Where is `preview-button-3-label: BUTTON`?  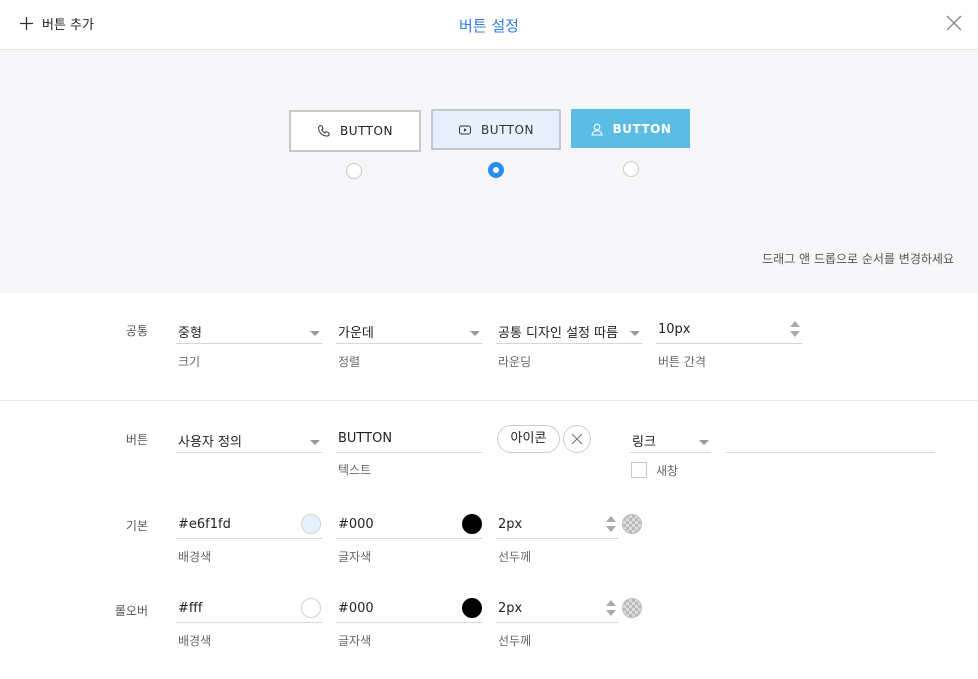
preview-button-3-label: BUTTON is located at coordinates (642, 128).